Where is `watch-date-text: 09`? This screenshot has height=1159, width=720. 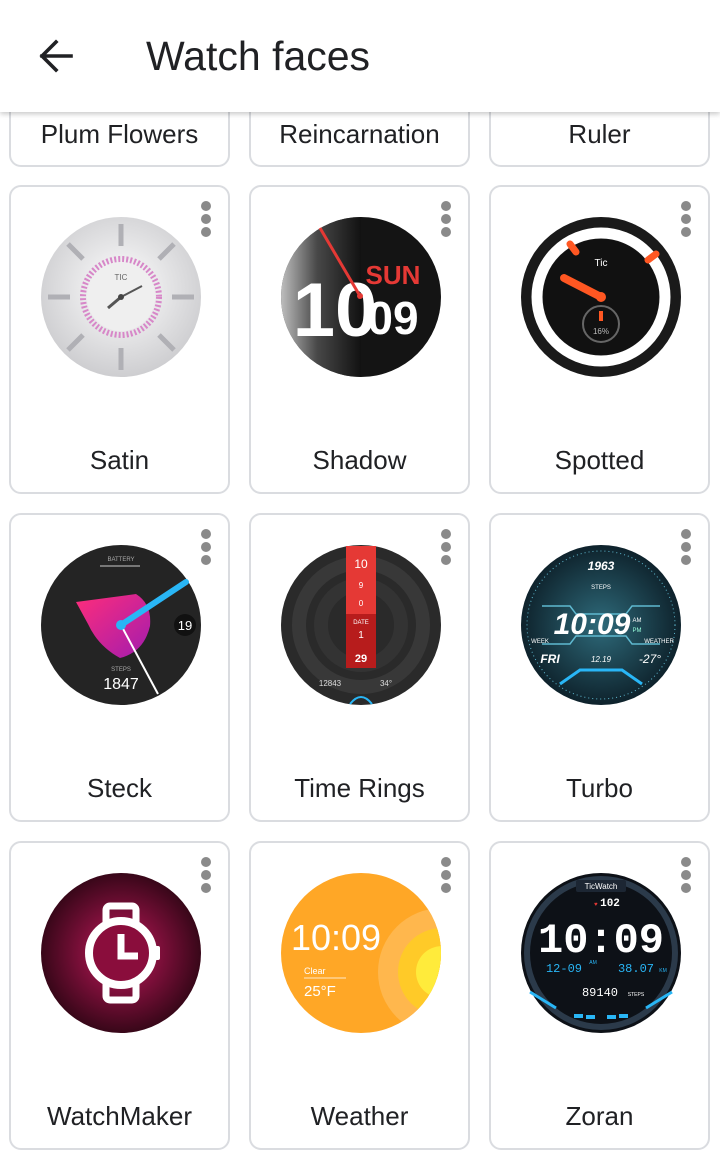 watch-date-text: 09 is located at coordinates (392, 318).